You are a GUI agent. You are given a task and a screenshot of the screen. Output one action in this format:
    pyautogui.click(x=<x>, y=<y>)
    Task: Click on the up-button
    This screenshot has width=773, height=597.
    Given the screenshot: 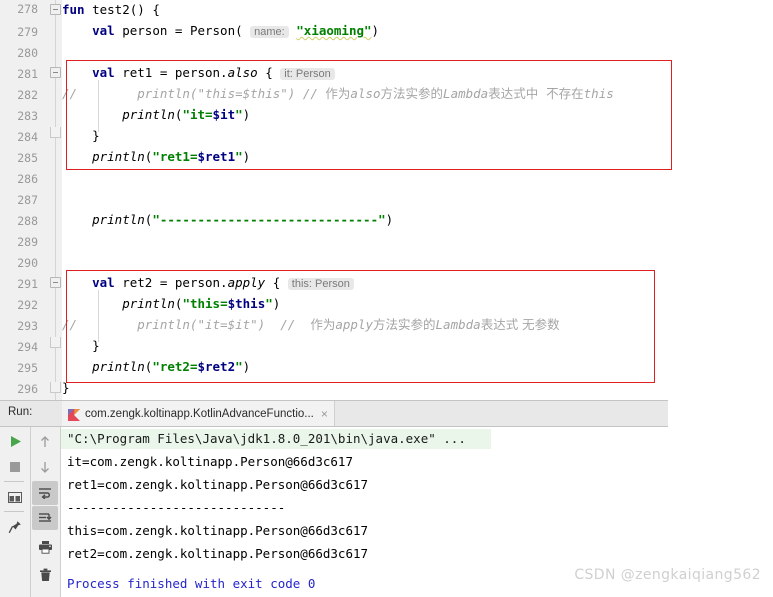 What is the action you would take?
    pyautogui.click(x=45, y=441)
    